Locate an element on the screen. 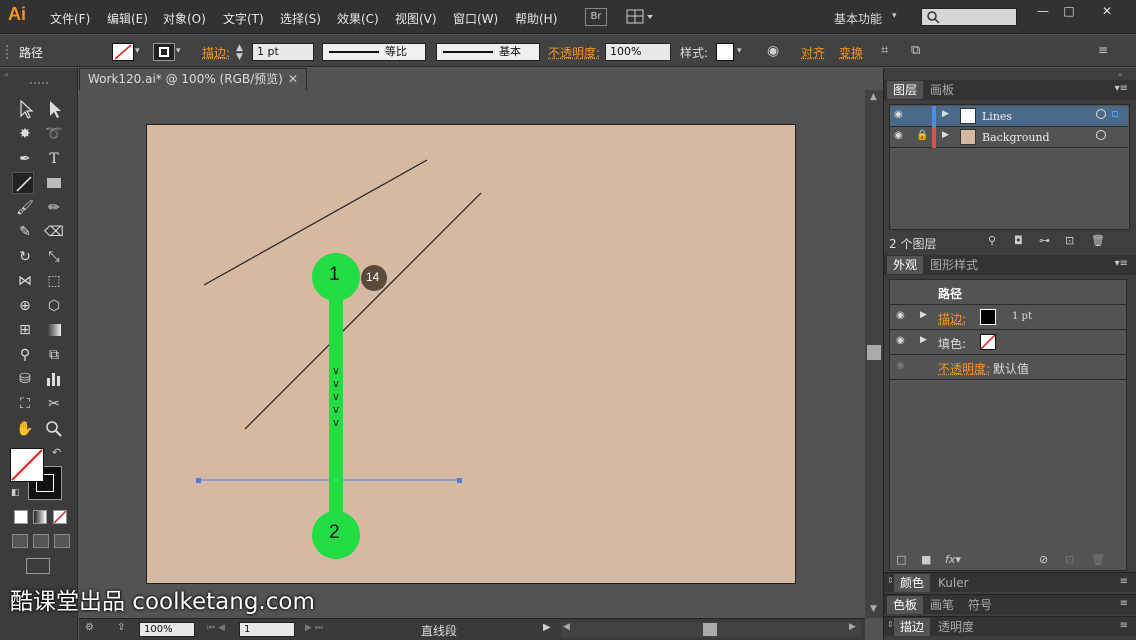 Image resolution: width=1136 pixels, height=640 pixels. maximize-button: □ is located at coordinates (1069, 12).